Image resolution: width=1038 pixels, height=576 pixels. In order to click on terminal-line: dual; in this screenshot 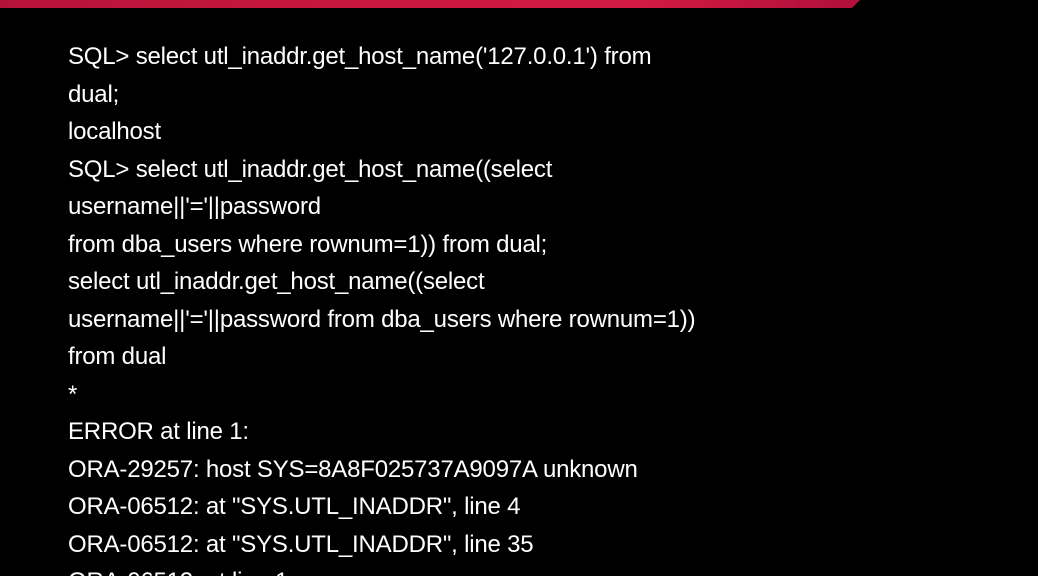, I will do `click(94, 94)`.